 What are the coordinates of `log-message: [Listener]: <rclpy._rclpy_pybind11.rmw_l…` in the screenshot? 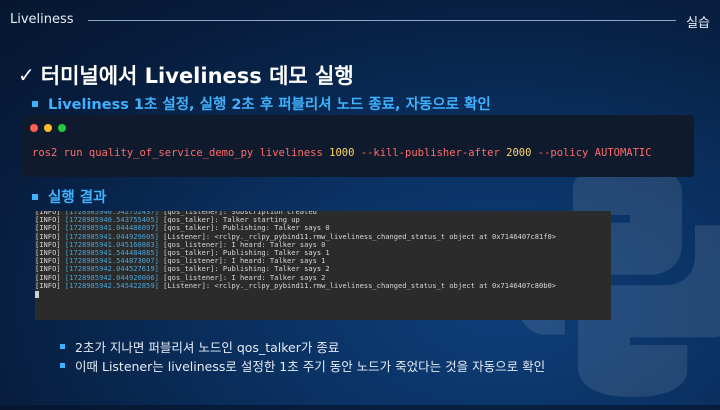 It's located at (357, 285).